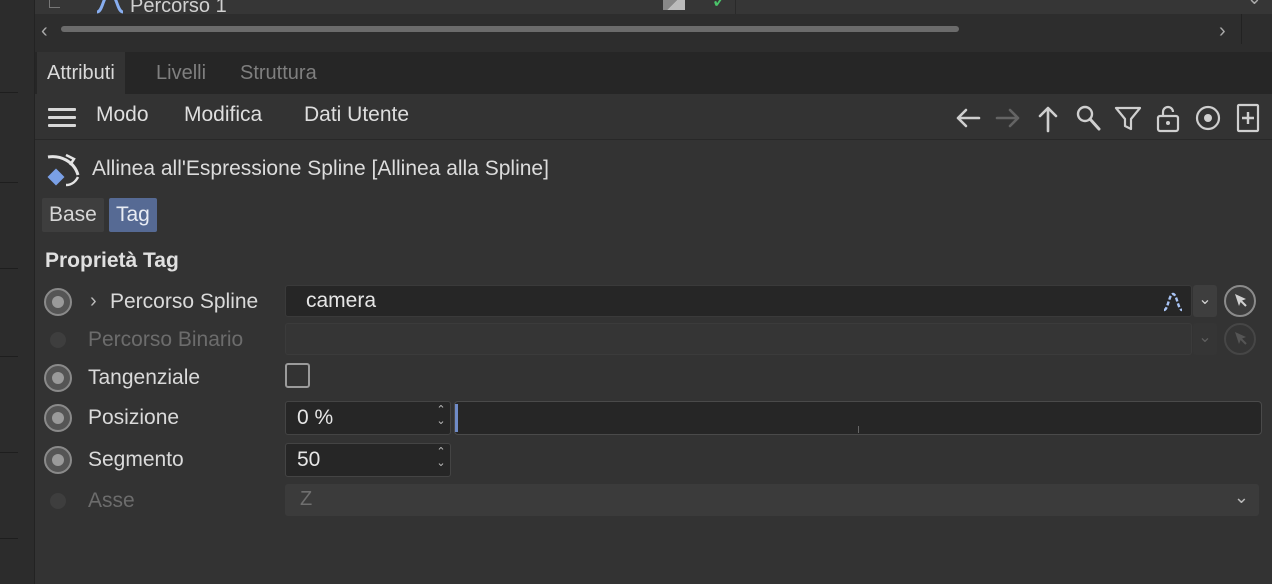 The height and width of the screenshot is (584, 1272). Describe the element at coordinates (278, 73) in the screenshot. I see `tab-structure: Struttura` at that location.